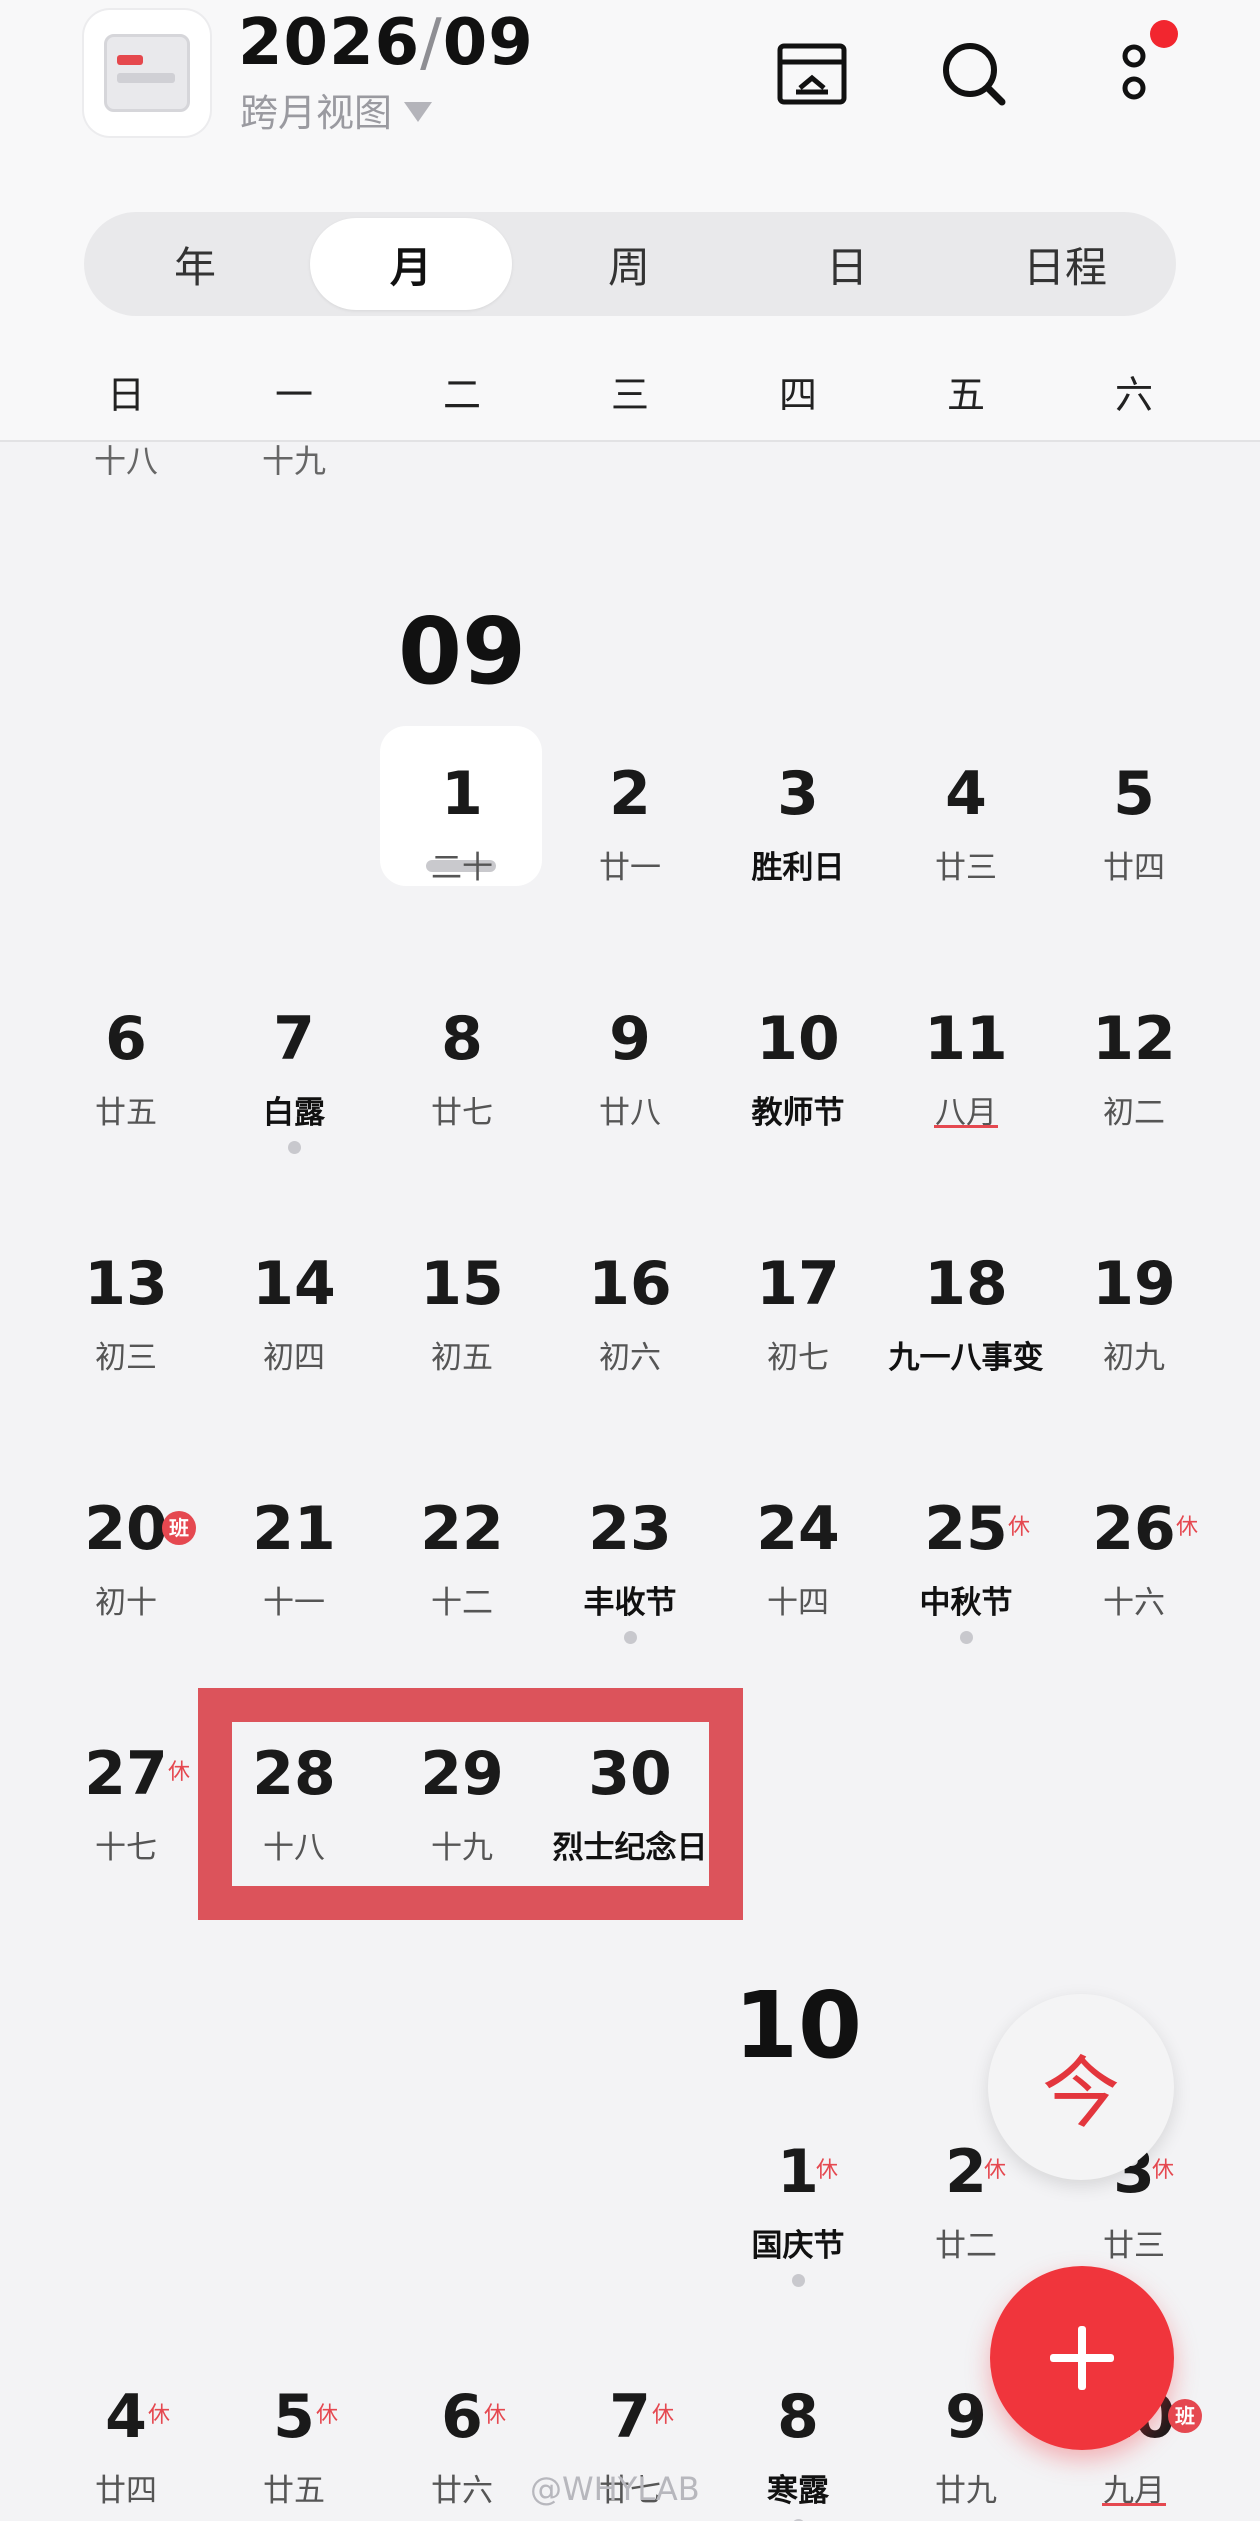  I want to click on tab-day: 日, so click(847, 264).